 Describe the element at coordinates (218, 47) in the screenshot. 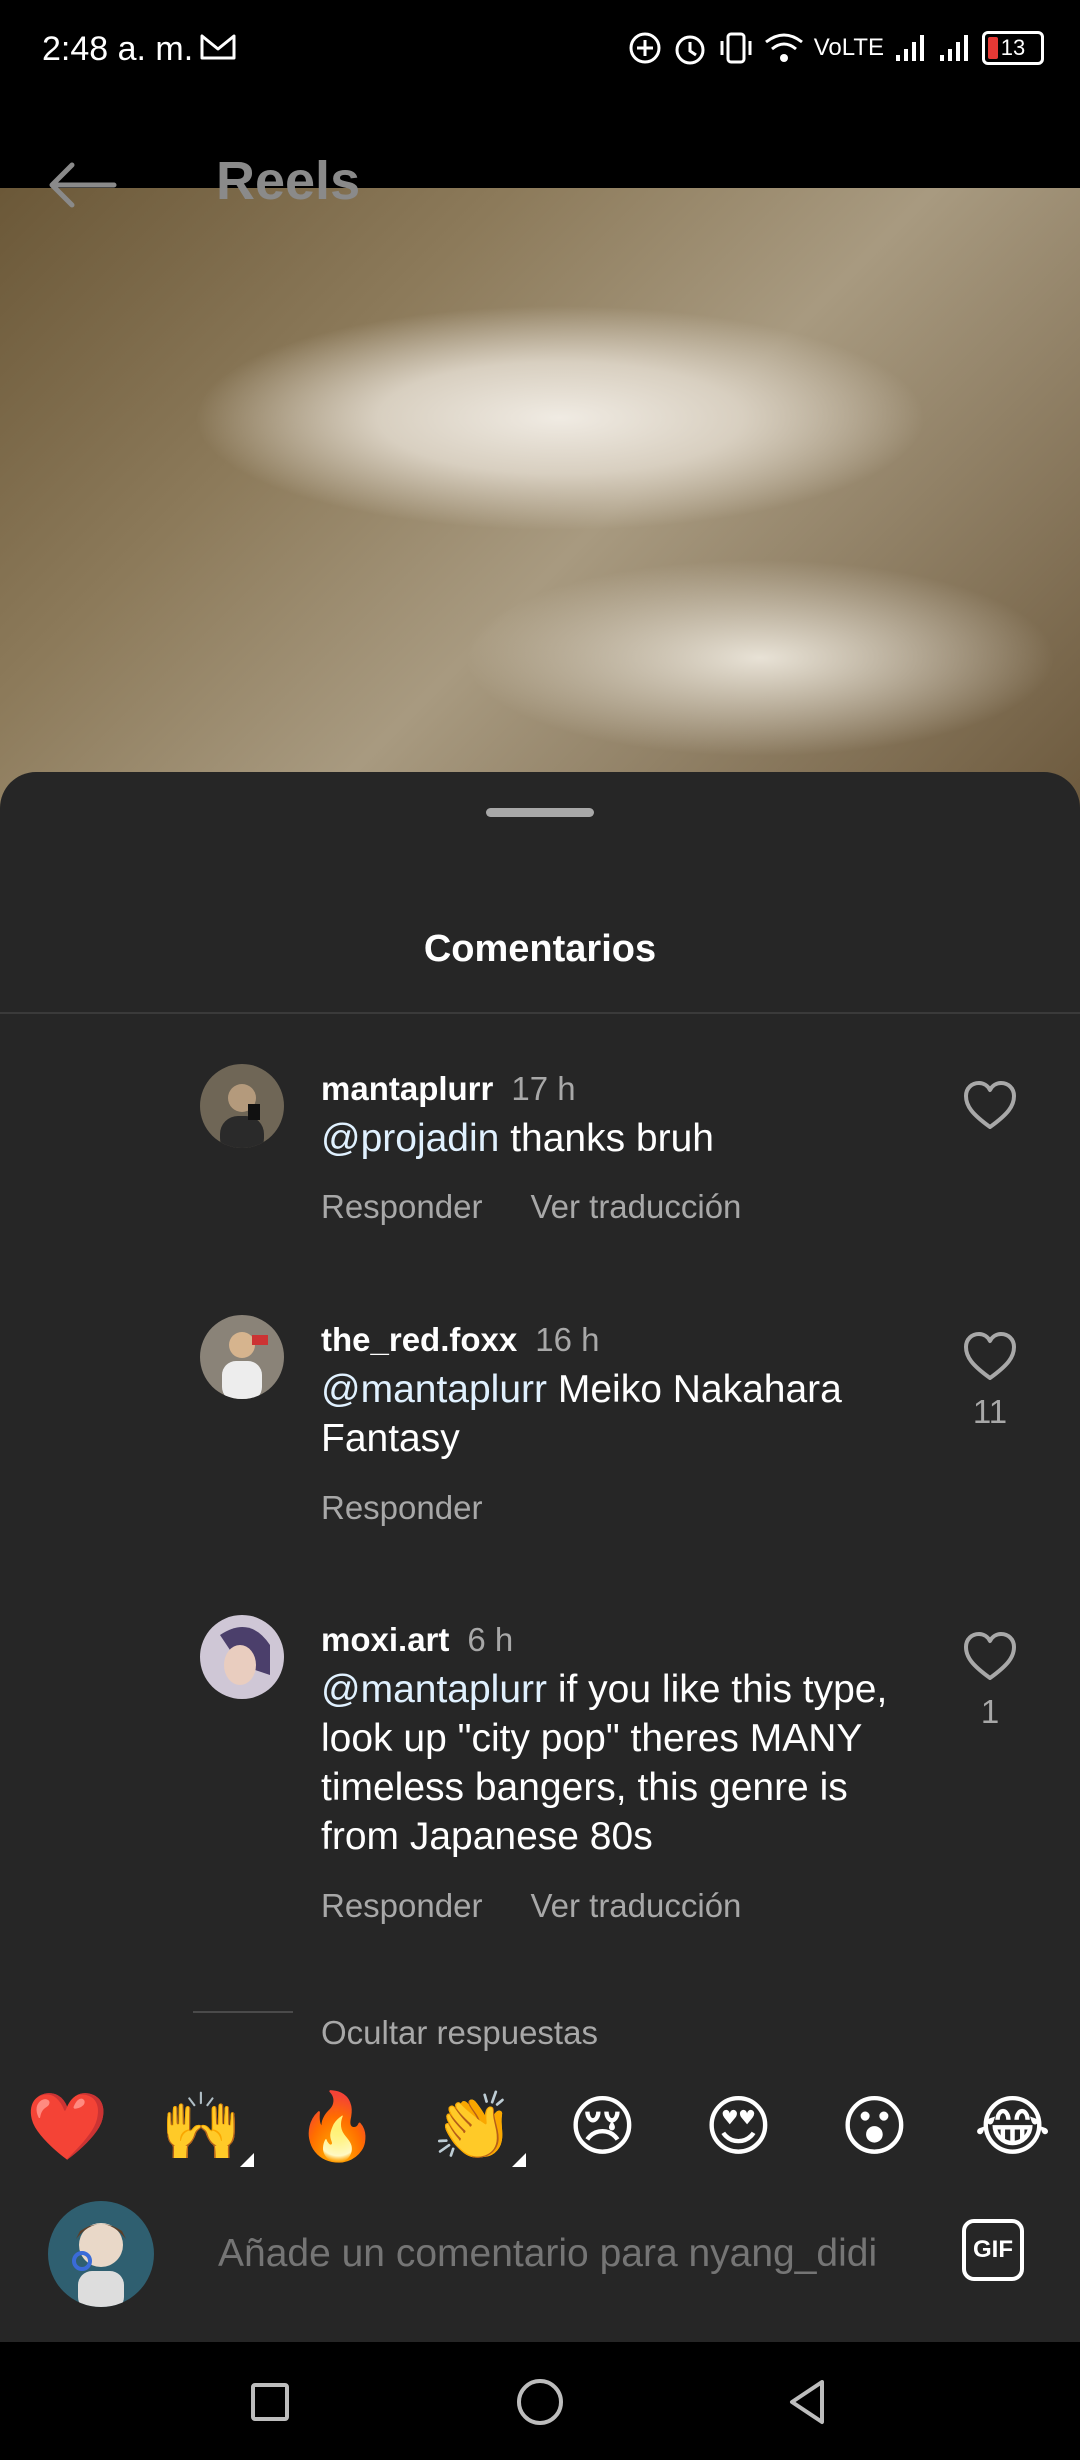

I see `gmail-icon` at that location.